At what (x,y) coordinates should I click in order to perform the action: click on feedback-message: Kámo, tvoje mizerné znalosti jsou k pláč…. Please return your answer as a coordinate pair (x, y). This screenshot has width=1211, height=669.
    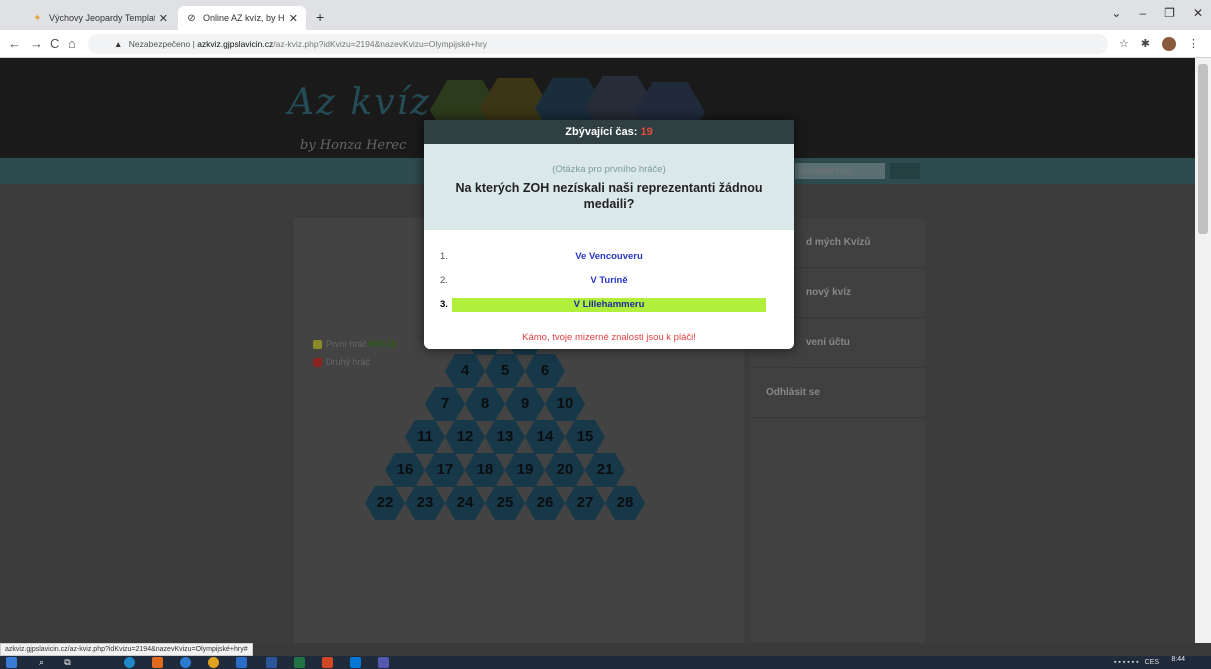
    Looking at the image, I should click on (609, 337).